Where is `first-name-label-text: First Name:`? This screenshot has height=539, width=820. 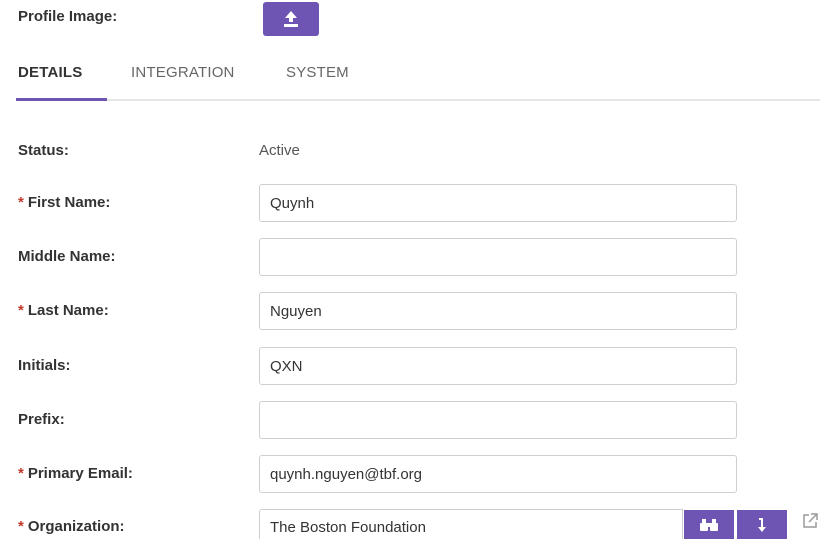
first-name-label-text: First Name: is located at coordinates (69, 202).